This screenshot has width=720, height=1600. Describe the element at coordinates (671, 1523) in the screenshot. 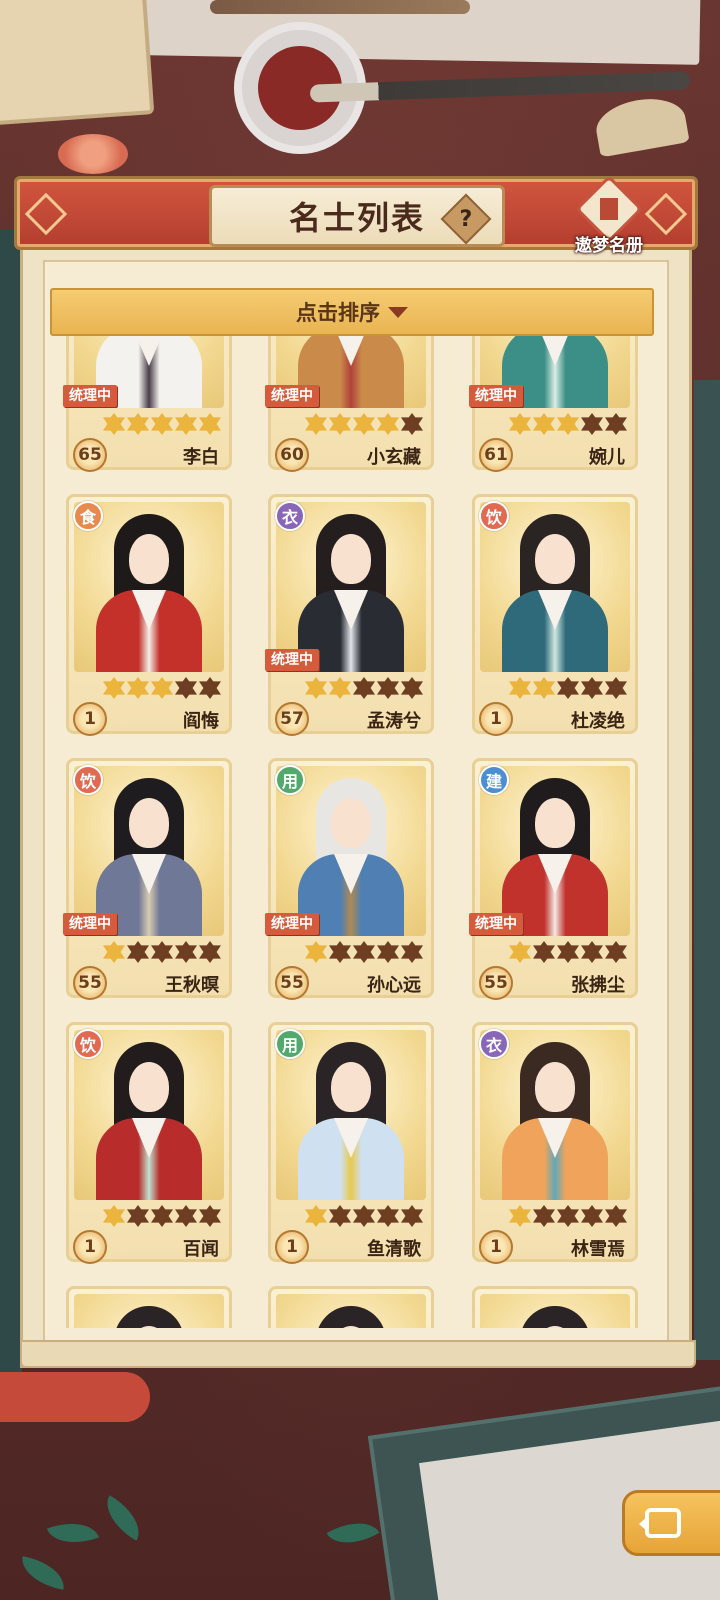

I see `back-button` at that location.